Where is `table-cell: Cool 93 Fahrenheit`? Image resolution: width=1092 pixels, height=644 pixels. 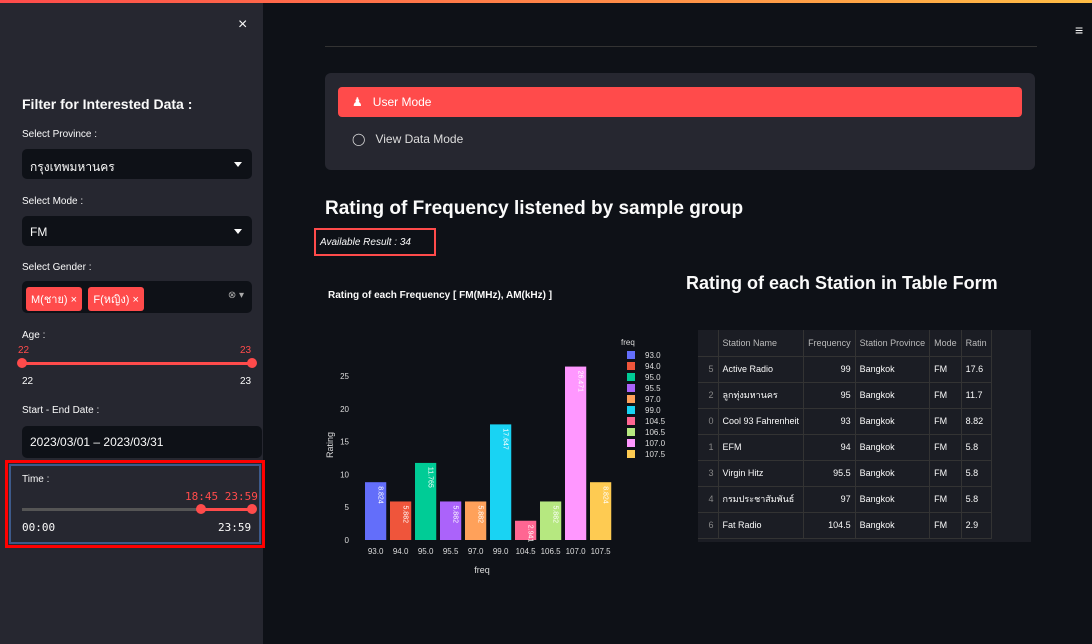 table-cell: Cool 93 Fahrenheit is located at coordinates (761, 421).